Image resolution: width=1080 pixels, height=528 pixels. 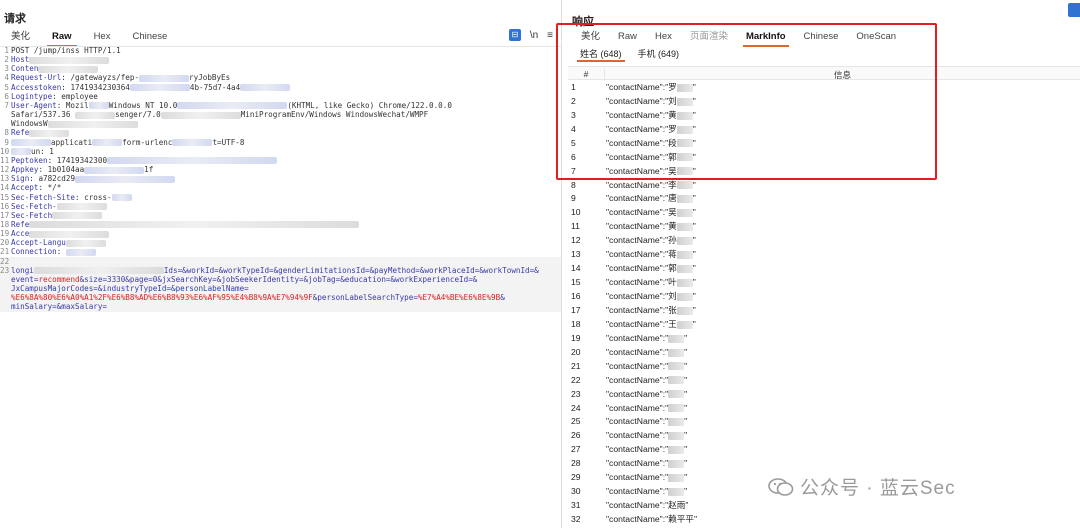 I want to click on row-index: 23, so click(x=576, y=393).